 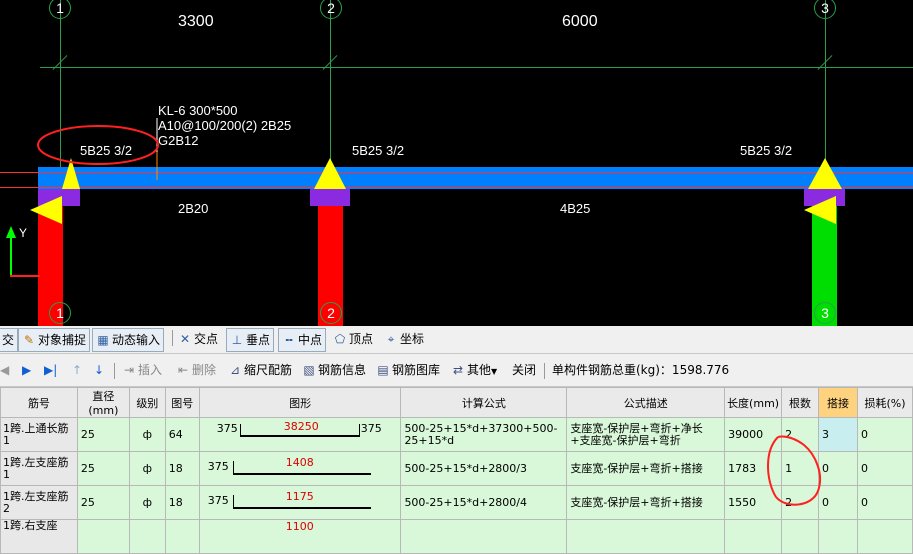 I want to click on cell-rebar-no: 1跨.左支座筋2, so click(x=39, y=502).